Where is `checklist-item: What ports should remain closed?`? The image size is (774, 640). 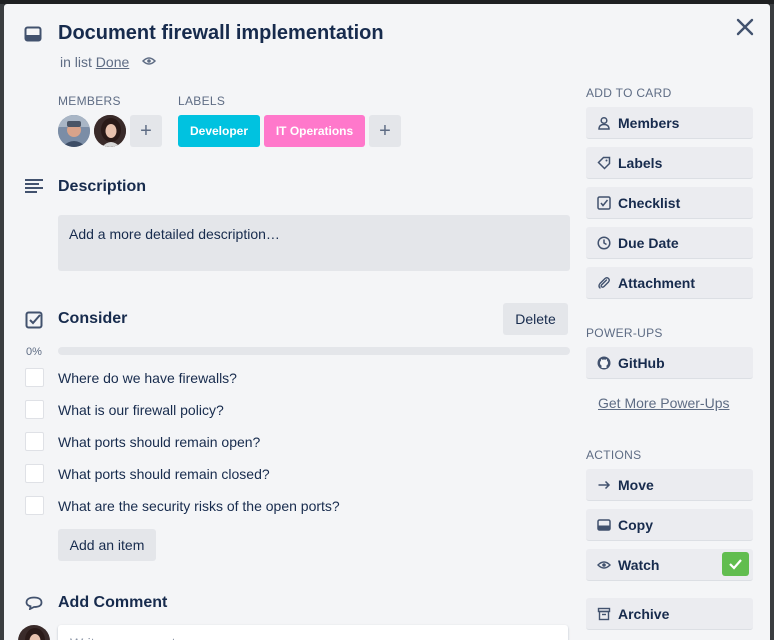
checklist-item: What ports should remain closed? is located at coordinates (164, 474).